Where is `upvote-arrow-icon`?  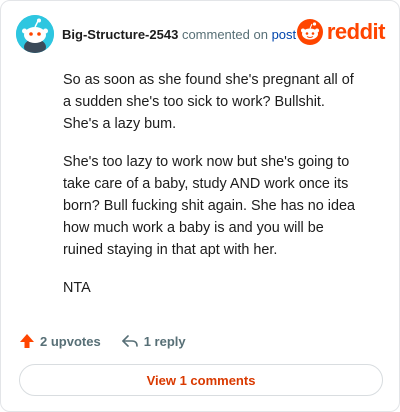 upvote-arrow-icon is located at coordinates (27, 341).